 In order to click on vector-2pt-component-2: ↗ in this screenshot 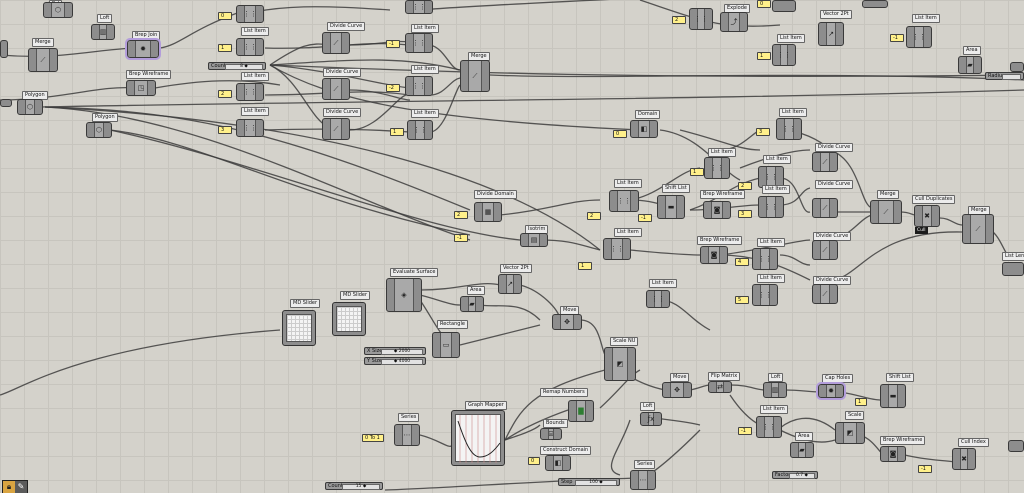, I will do `click(510, 284)`.